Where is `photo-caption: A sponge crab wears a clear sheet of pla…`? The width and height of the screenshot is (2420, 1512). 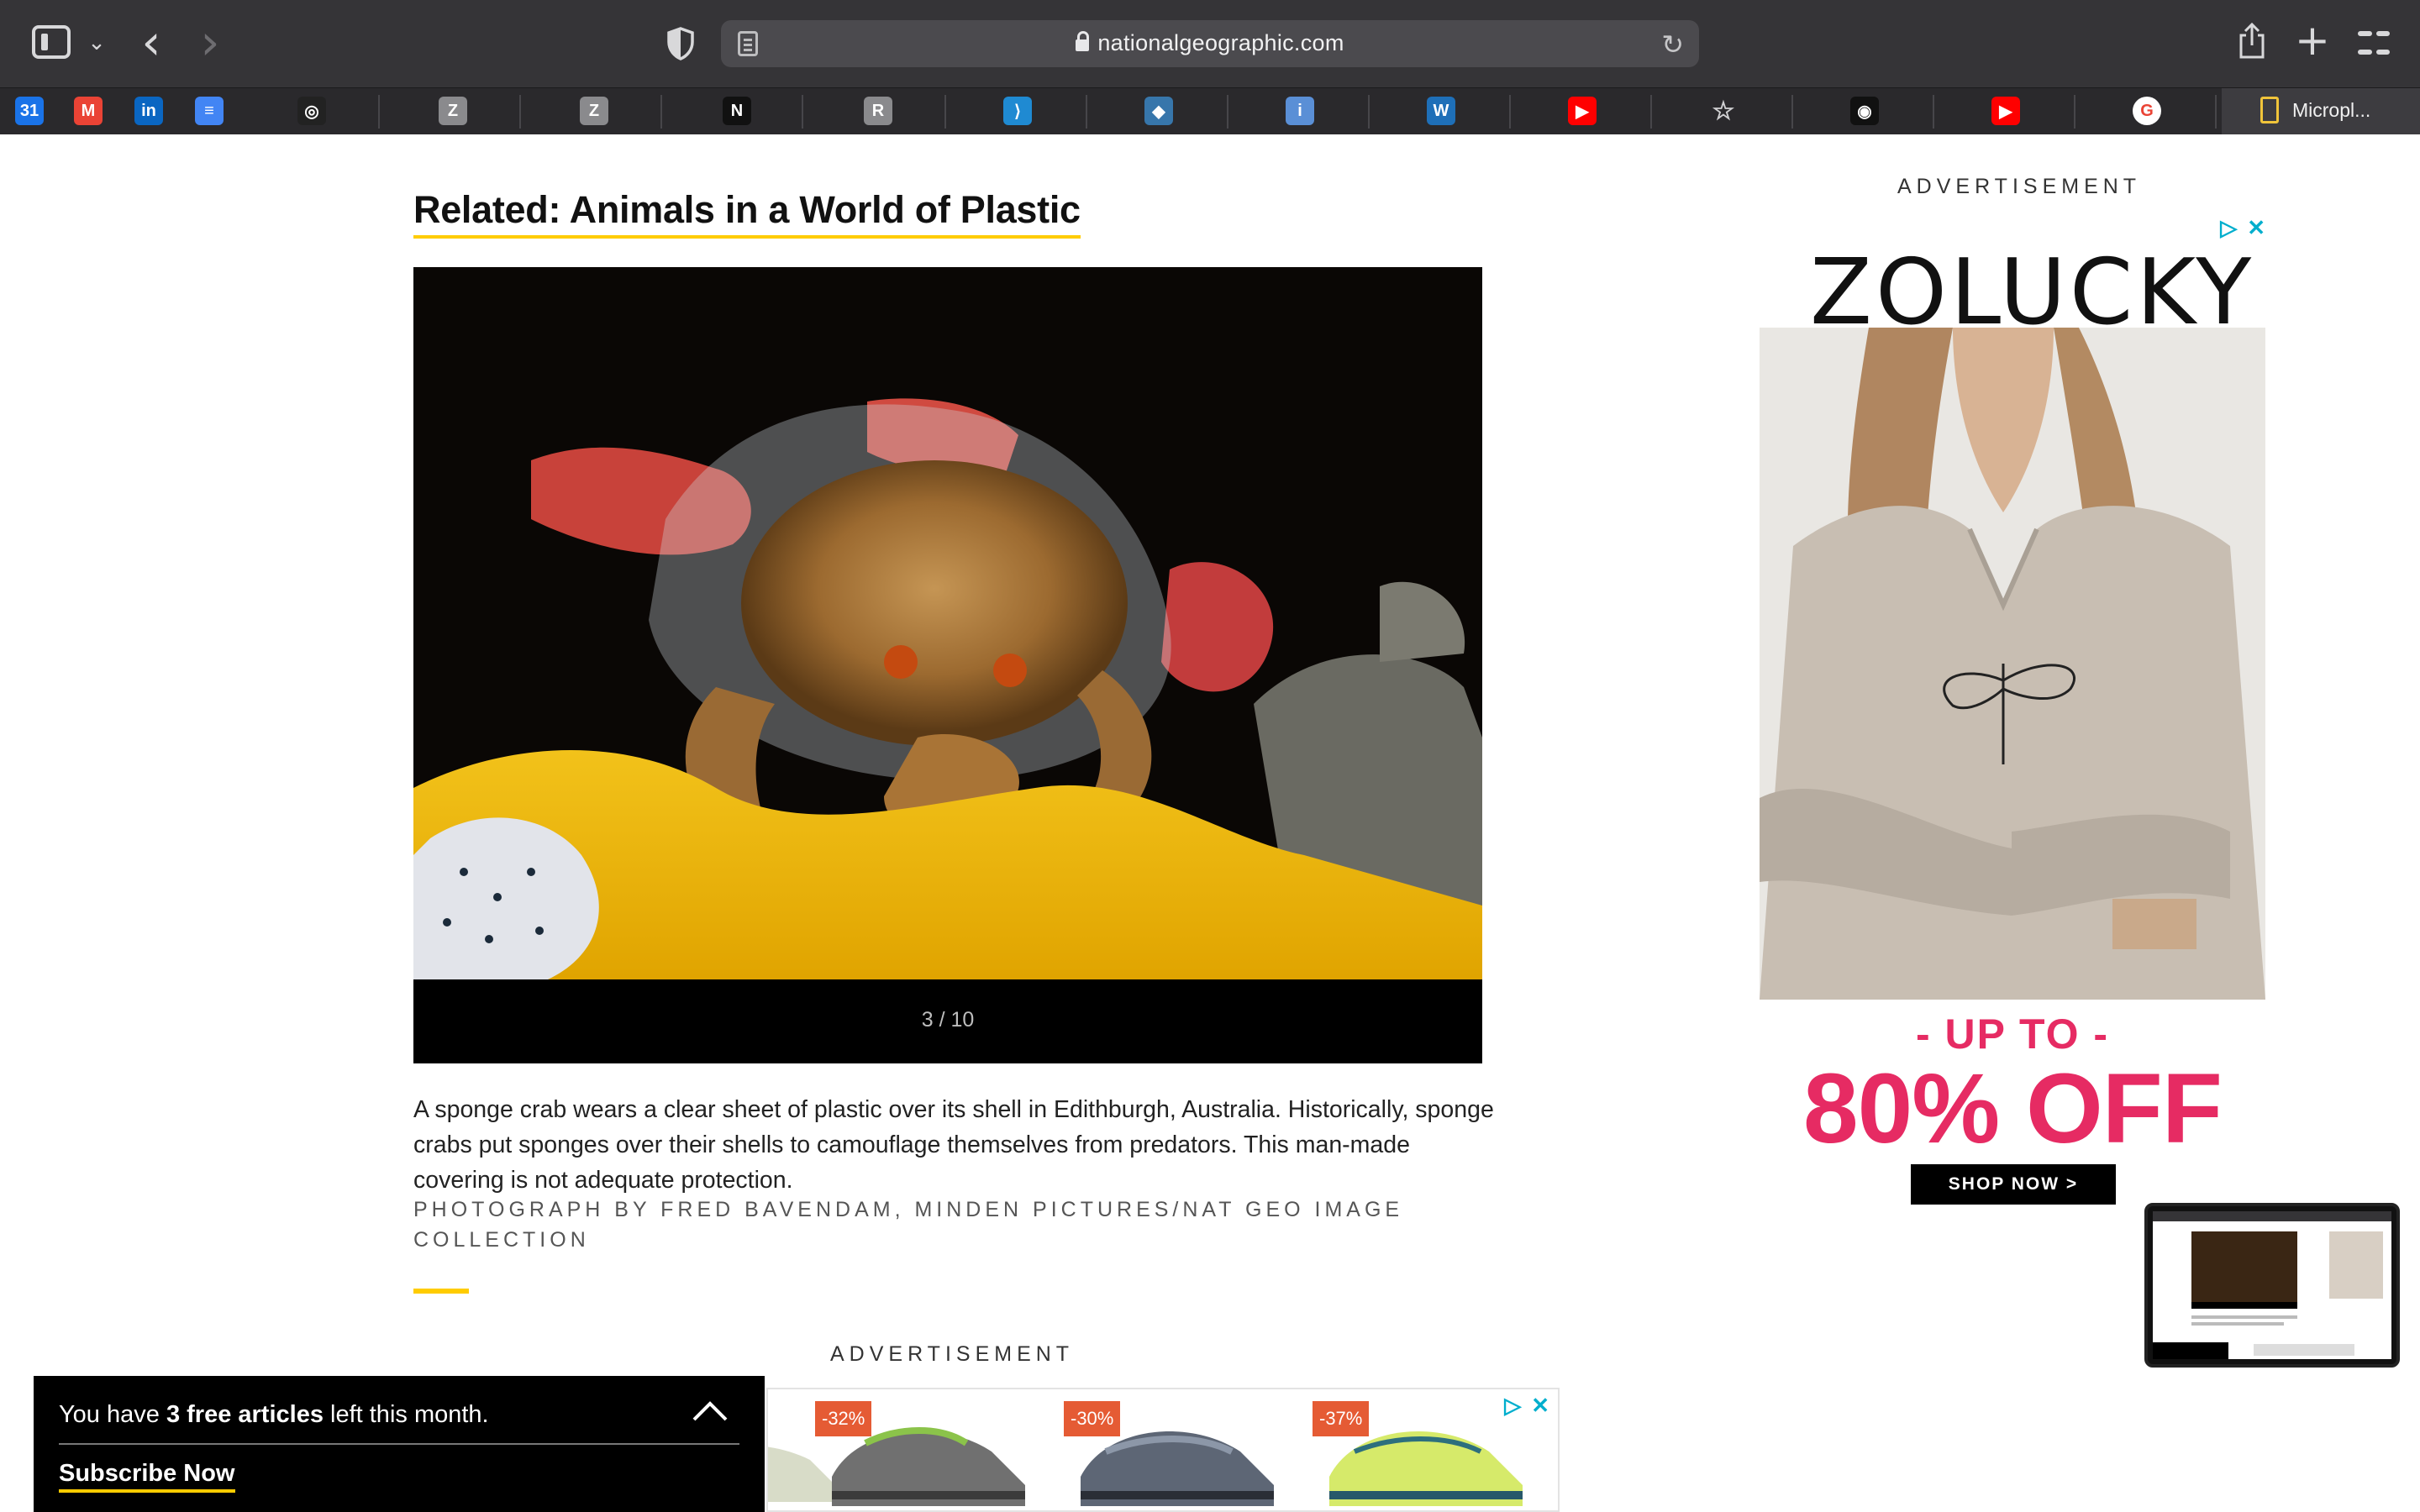 photo-caption: A sponge crab wears a clear sheet of pla… is located at coordinates (954, 1145).